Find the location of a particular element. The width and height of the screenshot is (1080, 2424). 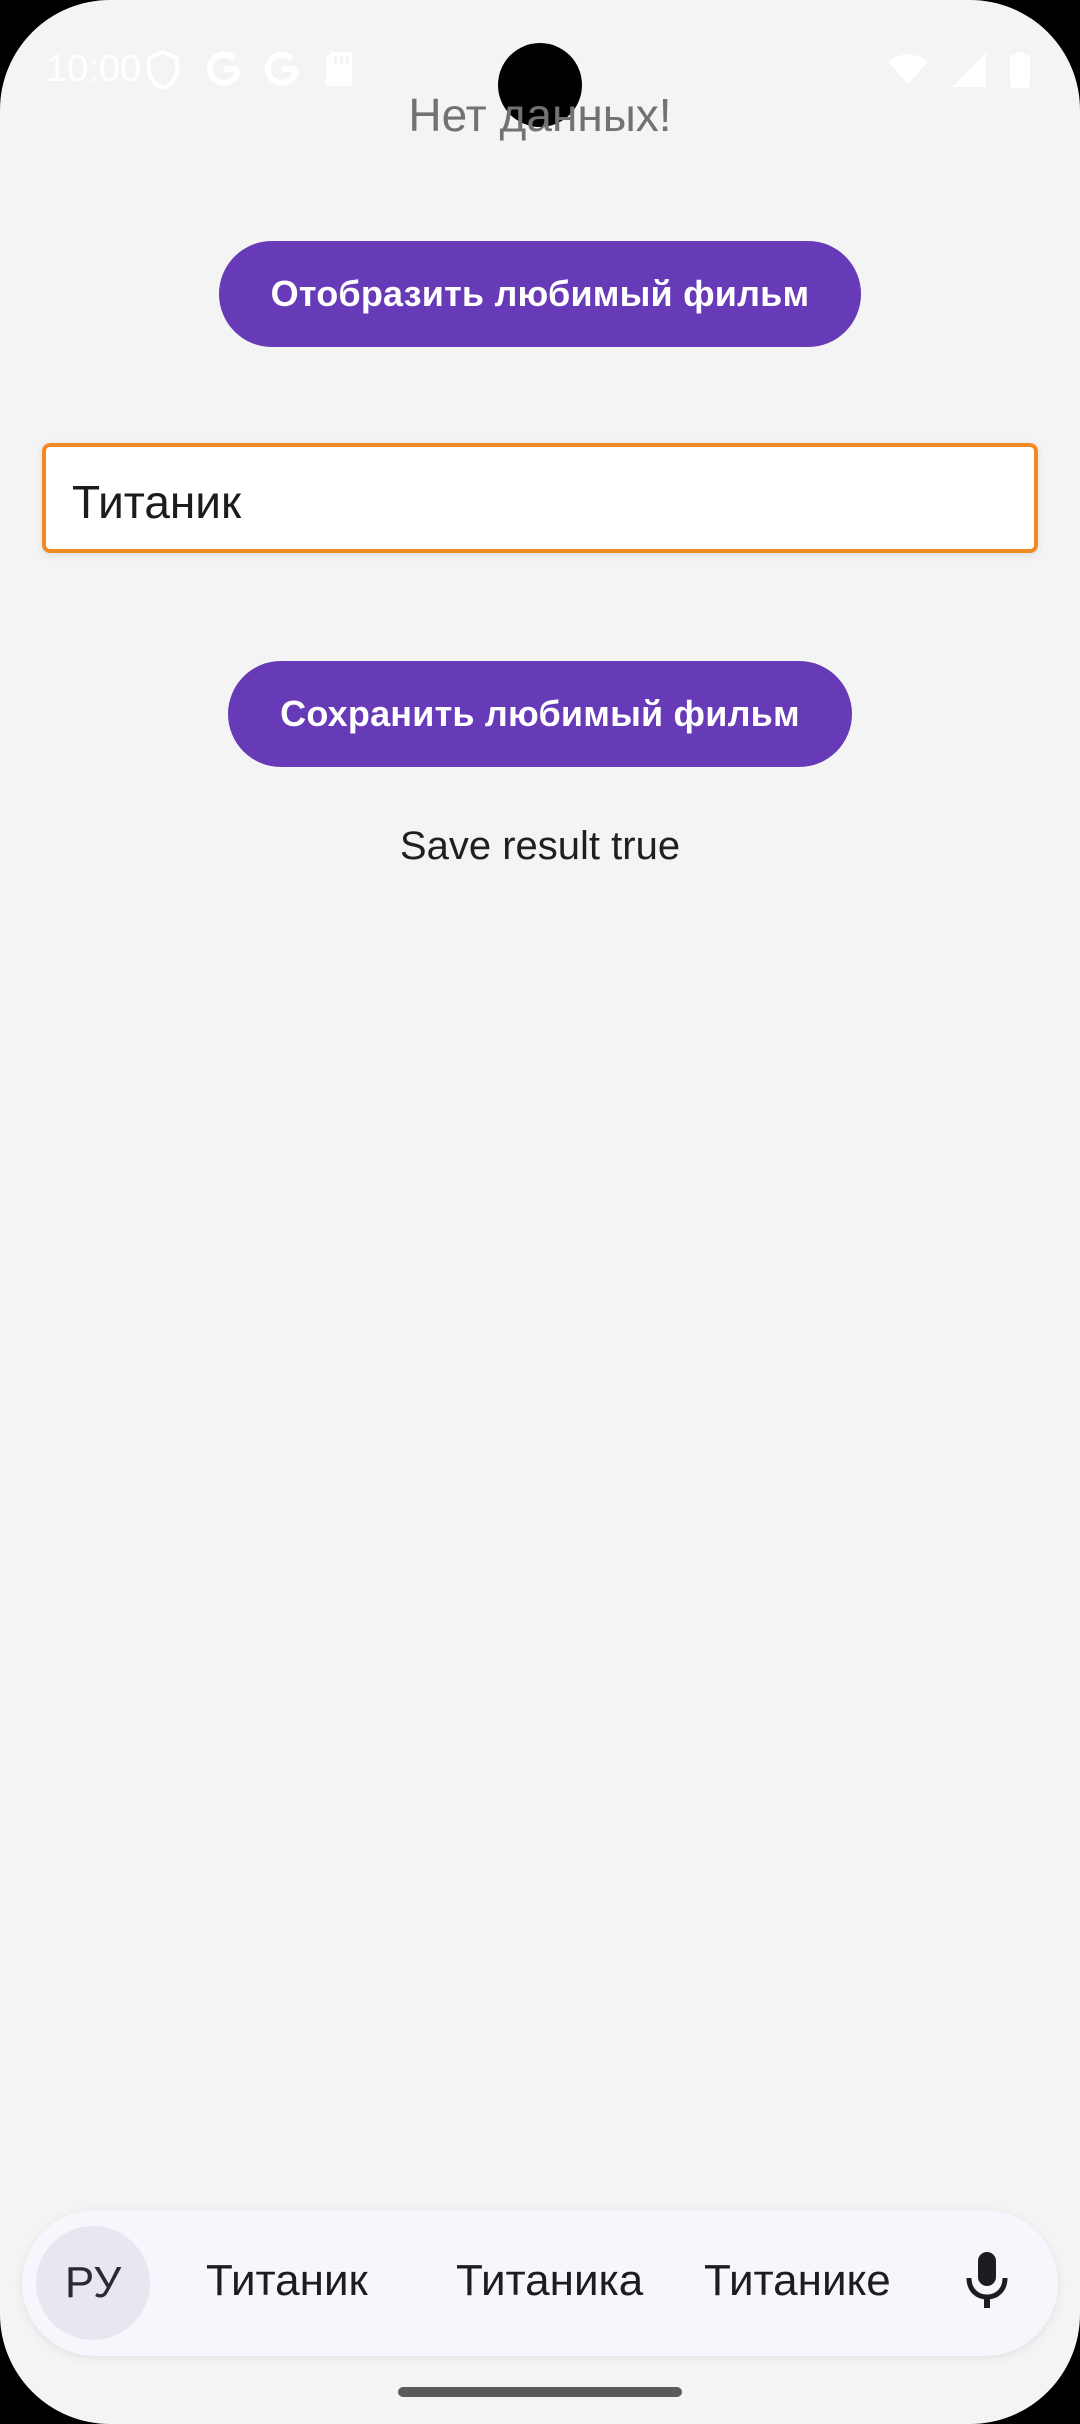

sd-card-icon is located at coordinates (339, 71).